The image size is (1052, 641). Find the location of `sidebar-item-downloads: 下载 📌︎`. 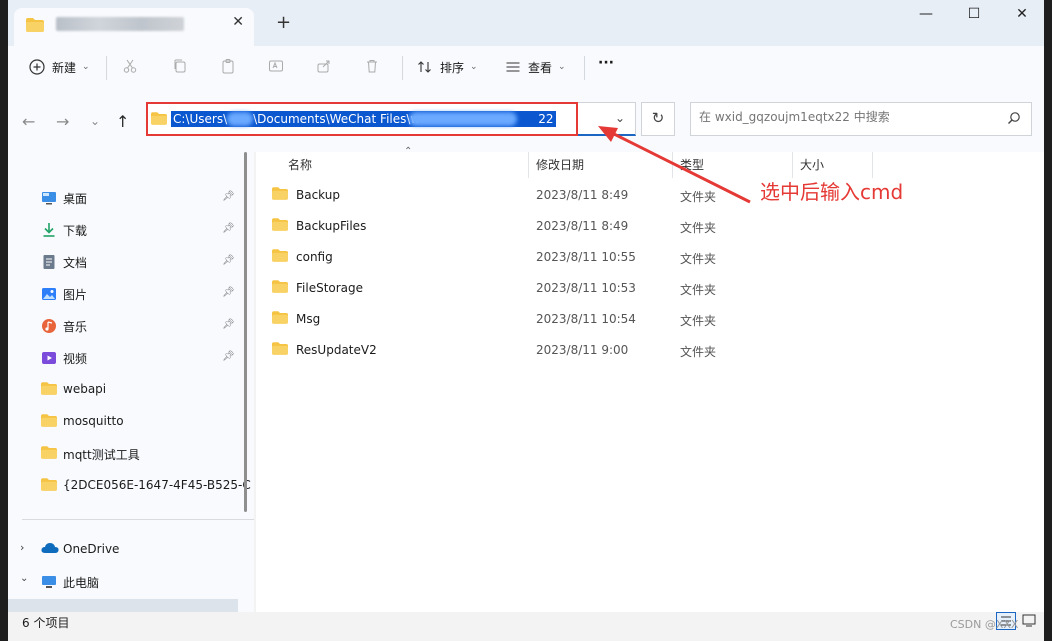

sidebar-item-downloads: 下载 📌︎ is located at coordinates (126, 230).